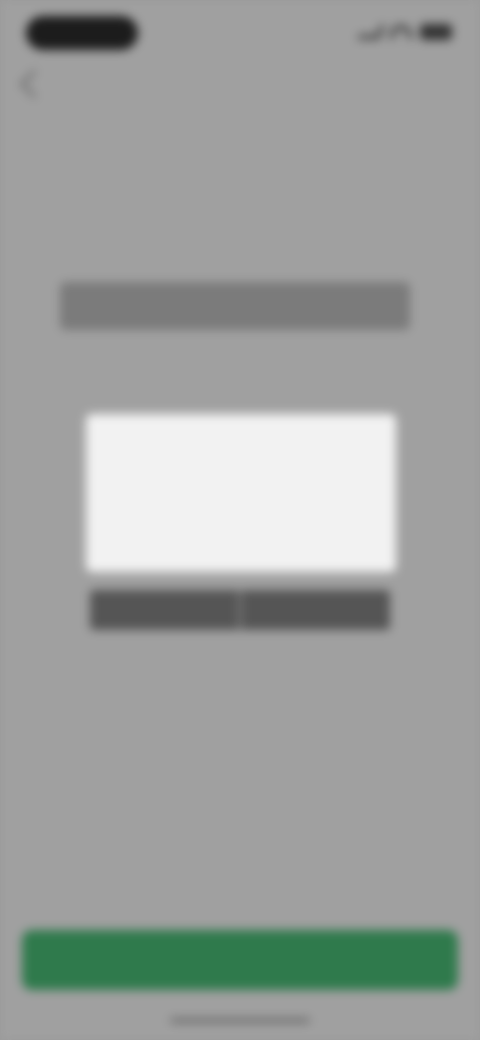 This screenshot has width=480, height=1040. I want to click on battery-icon, so click(436, 32).